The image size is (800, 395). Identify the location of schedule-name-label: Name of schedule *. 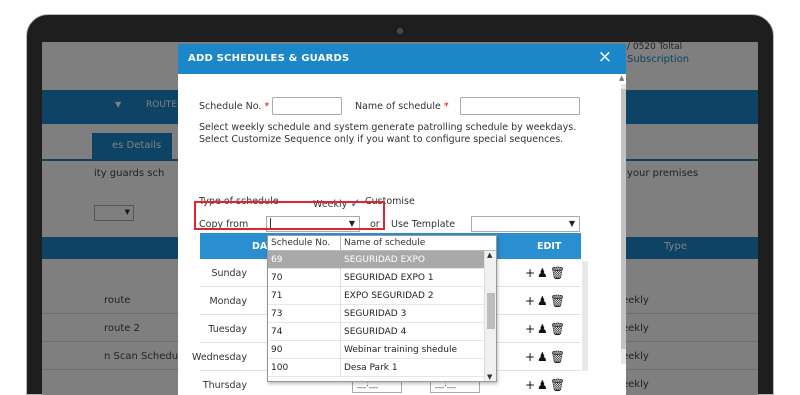
(402, 106).